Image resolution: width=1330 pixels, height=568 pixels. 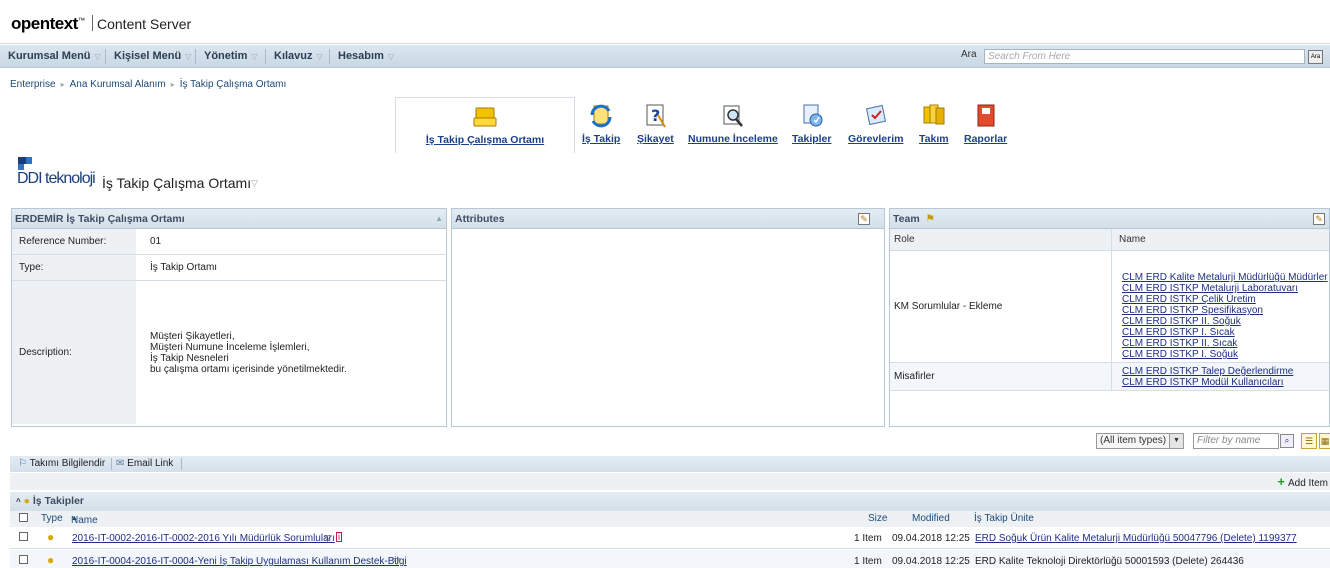 What do you see at coordinates (56, 178) in the screenshot?
I see `company-logo-text: DDI teknoloji` at bounding box center [56, 178].